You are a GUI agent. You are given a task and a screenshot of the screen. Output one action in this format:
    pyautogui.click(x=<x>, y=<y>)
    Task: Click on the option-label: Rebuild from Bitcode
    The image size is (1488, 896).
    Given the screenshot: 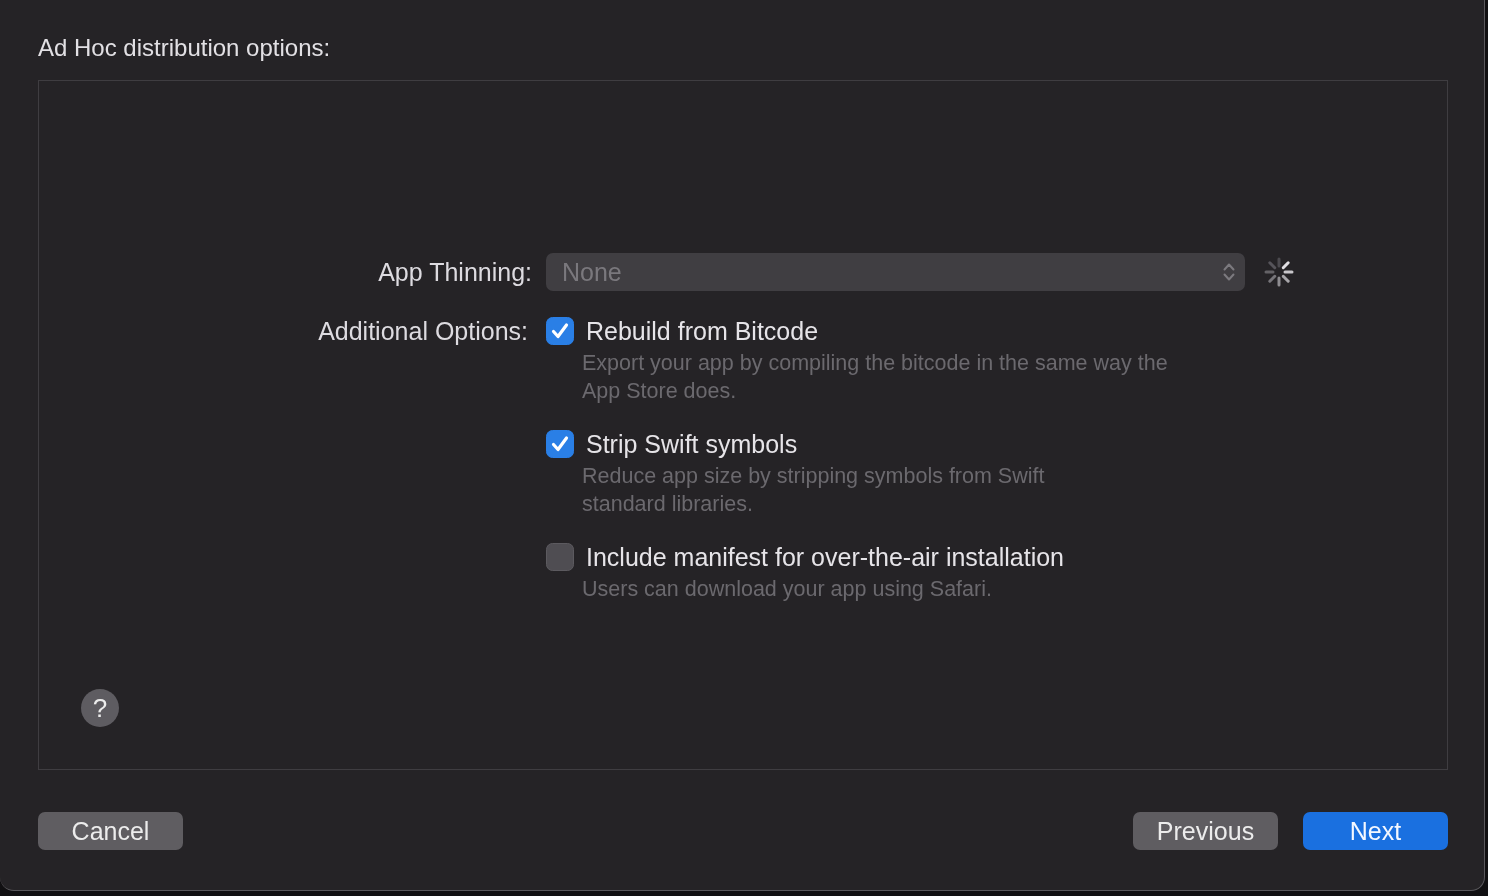 What is the action you would take?
    pyautogui.click(x=702, y=331)
    